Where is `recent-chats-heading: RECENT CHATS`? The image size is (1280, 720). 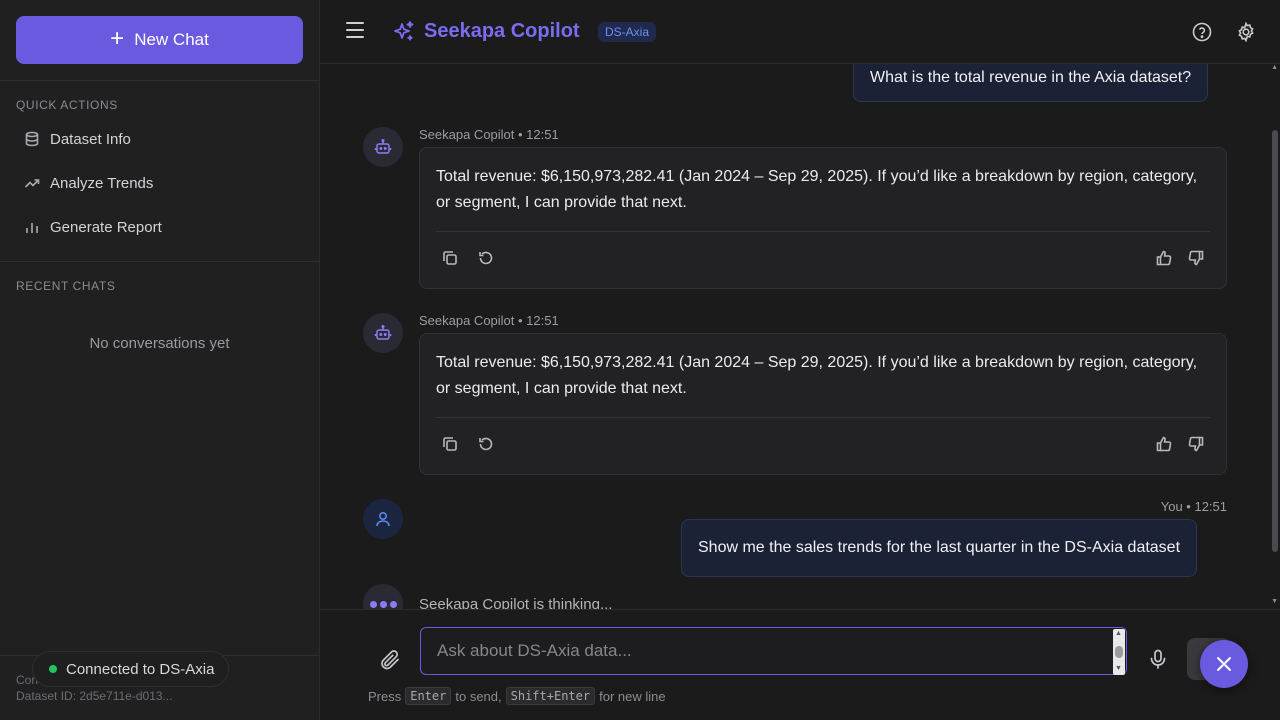
recent-chats-heading: RECENT CHATS is located at coordinates (66, 286).